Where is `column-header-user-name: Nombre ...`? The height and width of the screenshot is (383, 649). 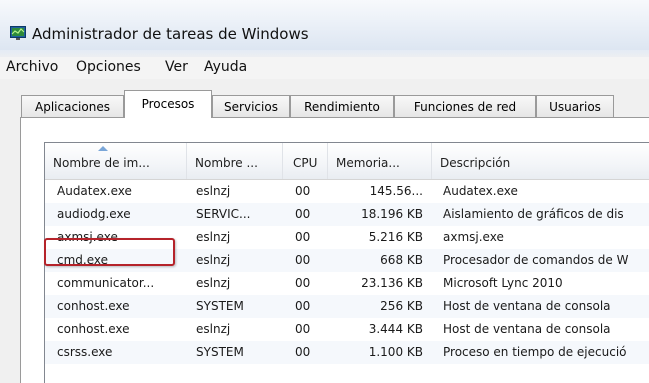
column-header-user-name: Nombre ... is located at coordinates (235, 161).